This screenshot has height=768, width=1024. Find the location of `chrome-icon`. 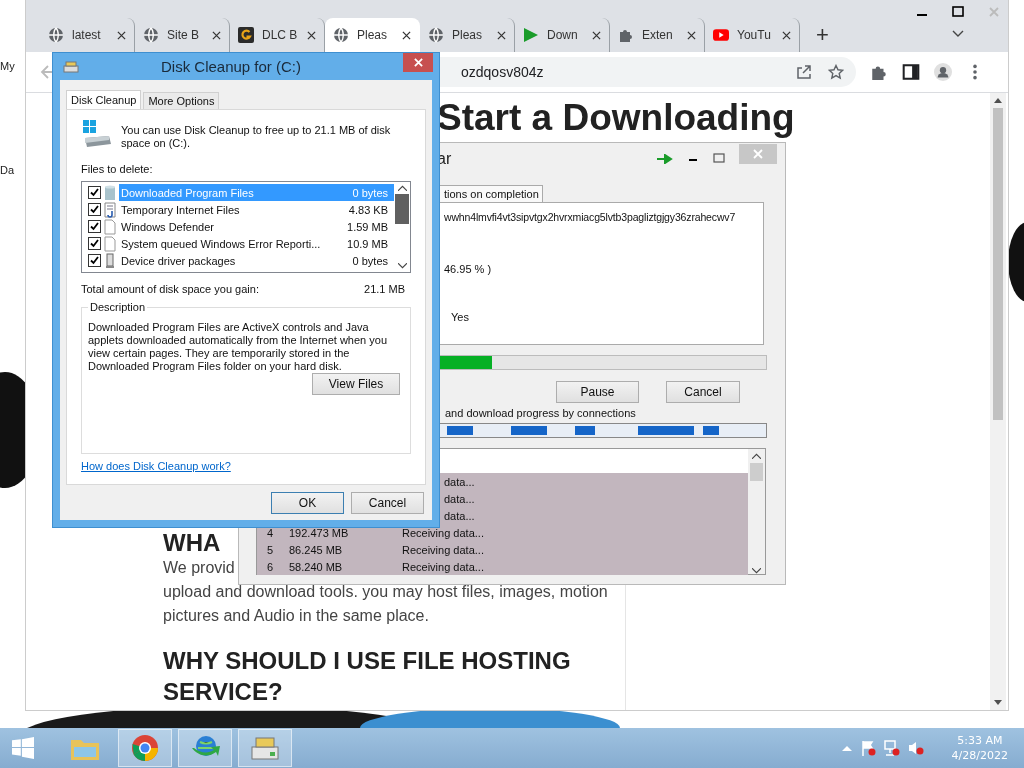

chrome-icon is located at coordinates (145, 748).